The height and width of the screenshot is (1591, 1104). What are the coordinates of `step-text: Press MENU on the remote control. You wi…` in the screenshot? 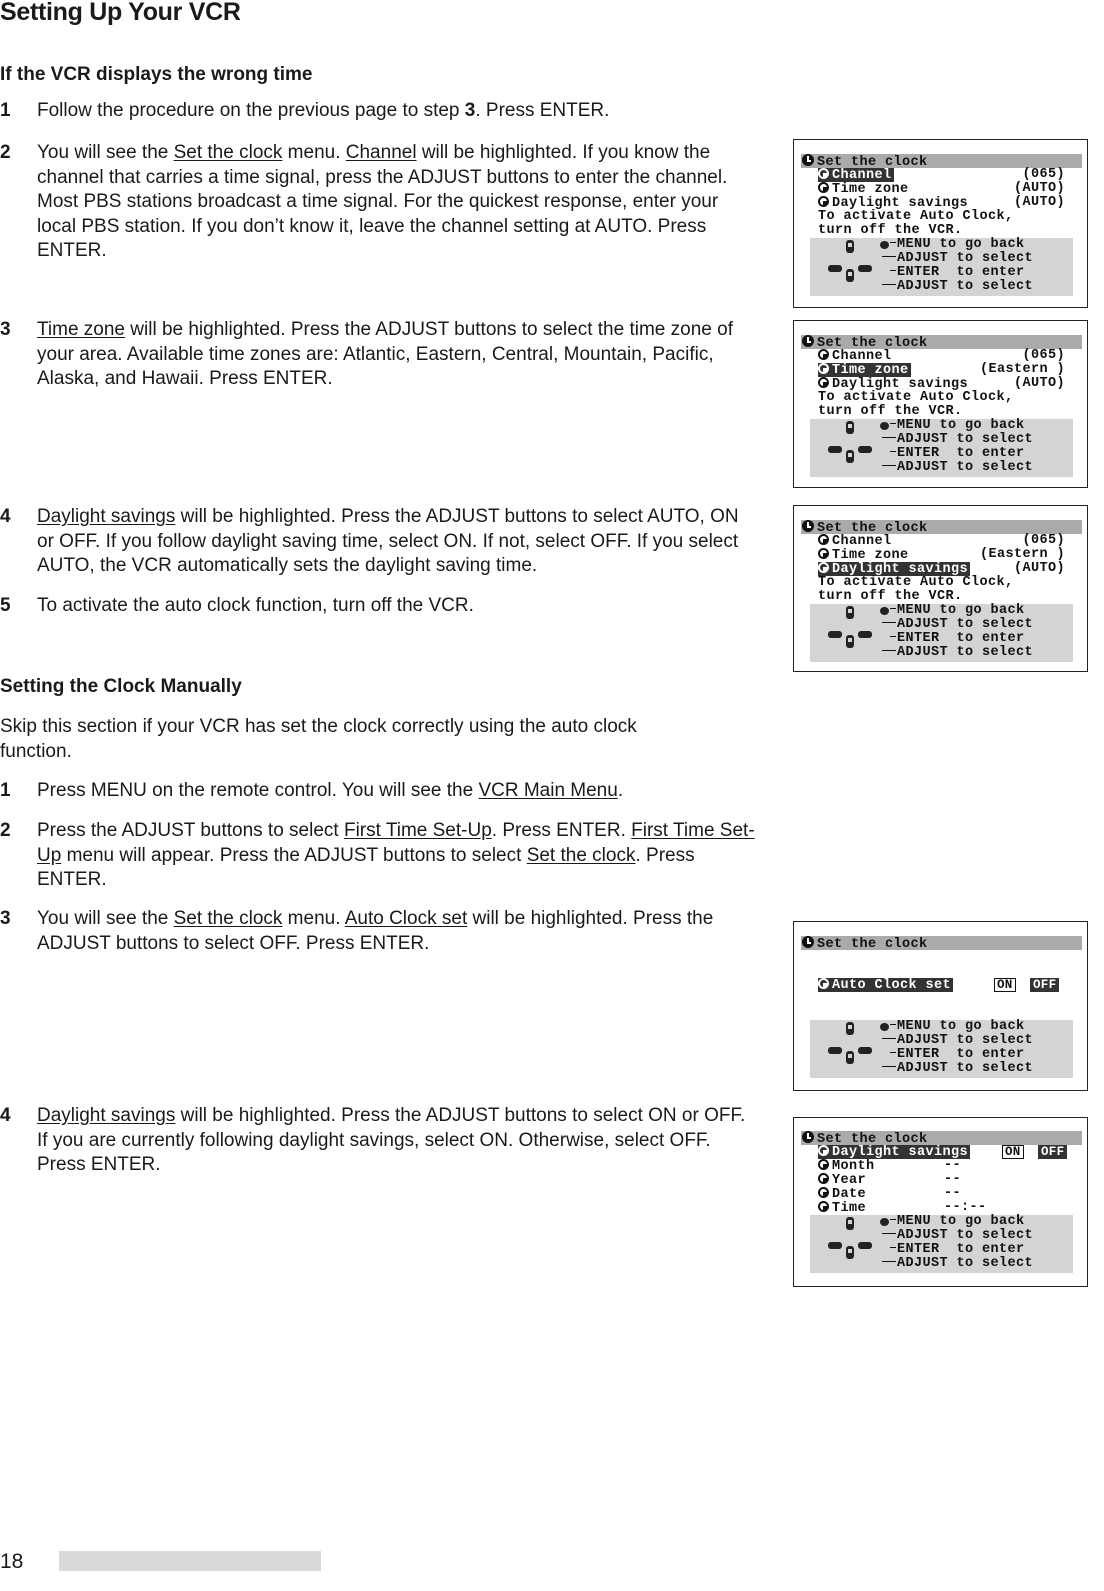 It's located at (398, 791).